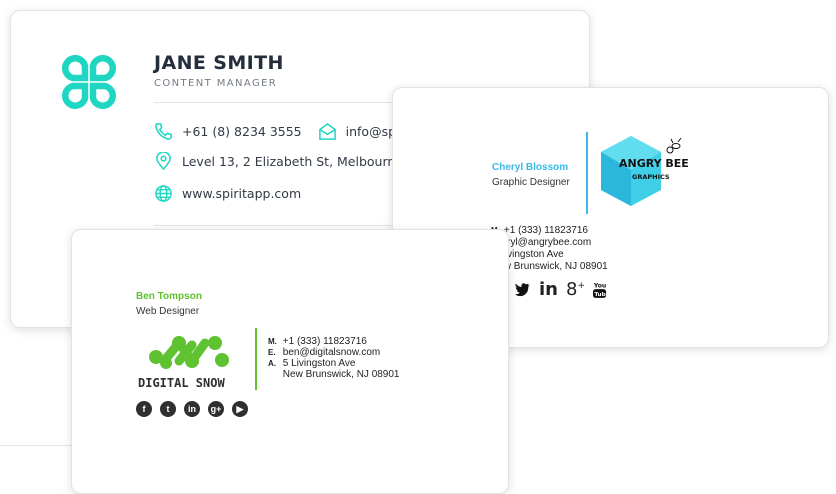 Image resolution: width=836 pixels, height=494 pixels. What do you see at coordinates (272, 363) in the screenshot?
I see `address-label: A.` at bounding box center [272, 363].